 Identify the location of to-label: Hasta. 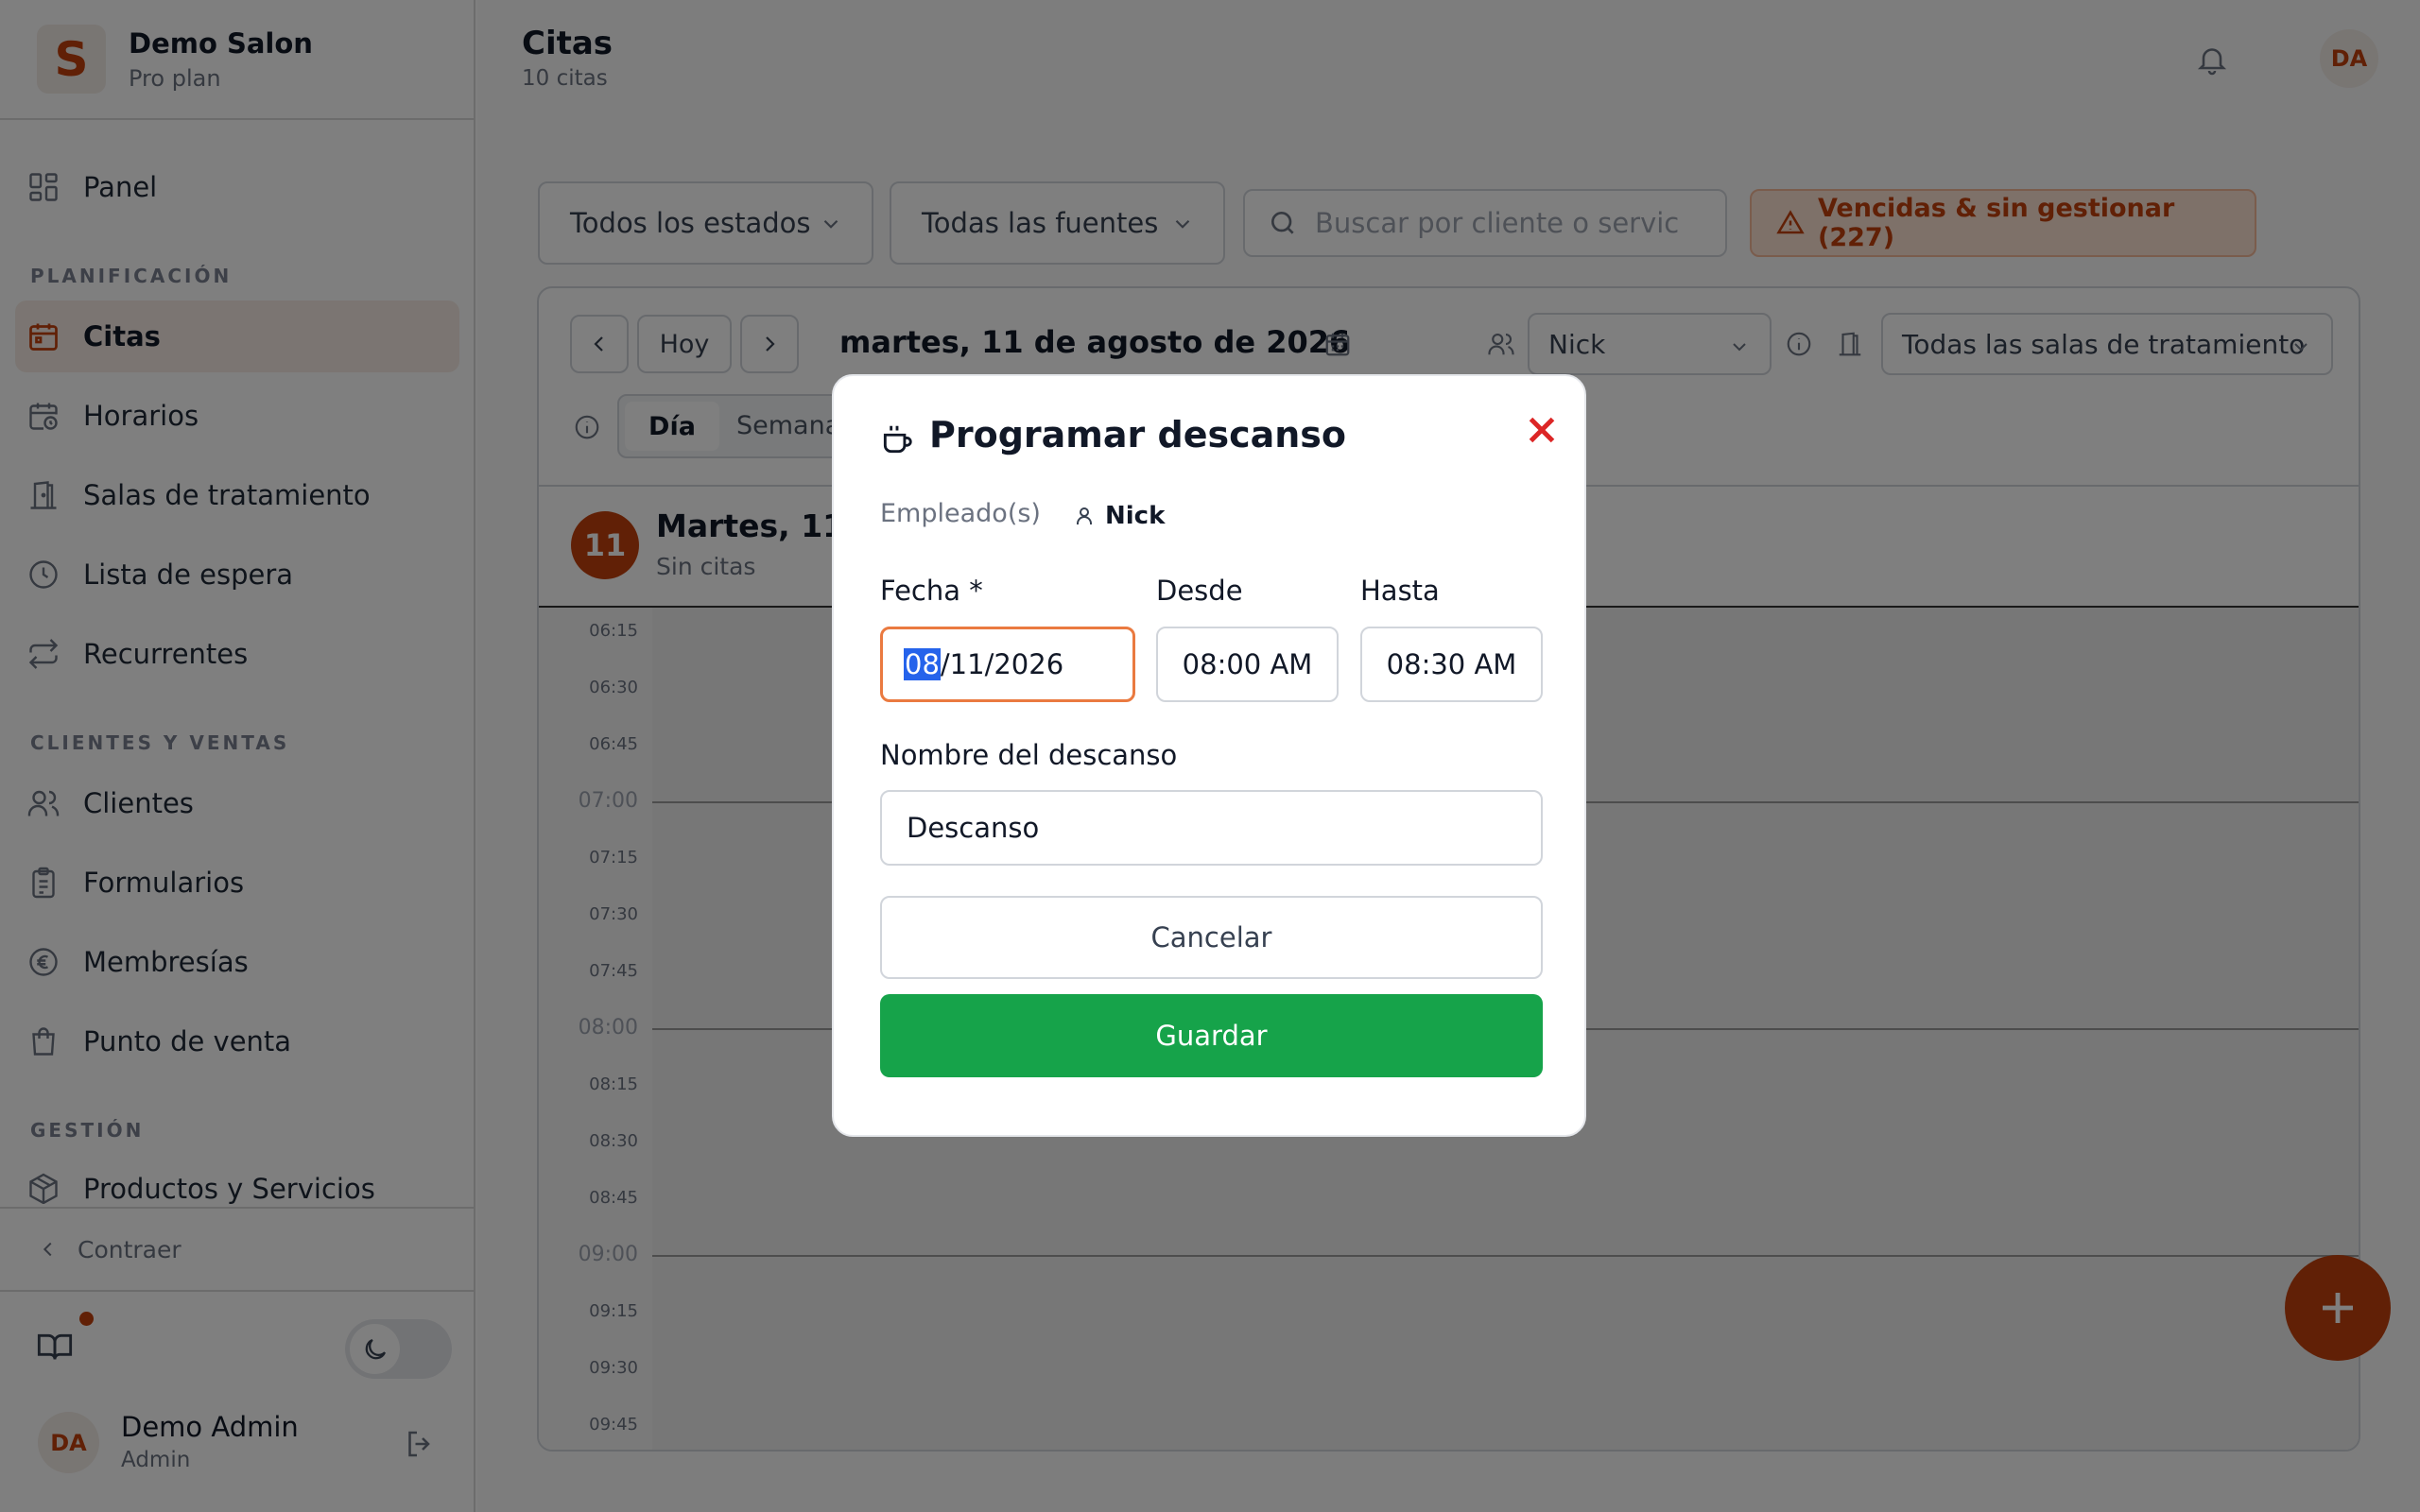
(1400, 591).